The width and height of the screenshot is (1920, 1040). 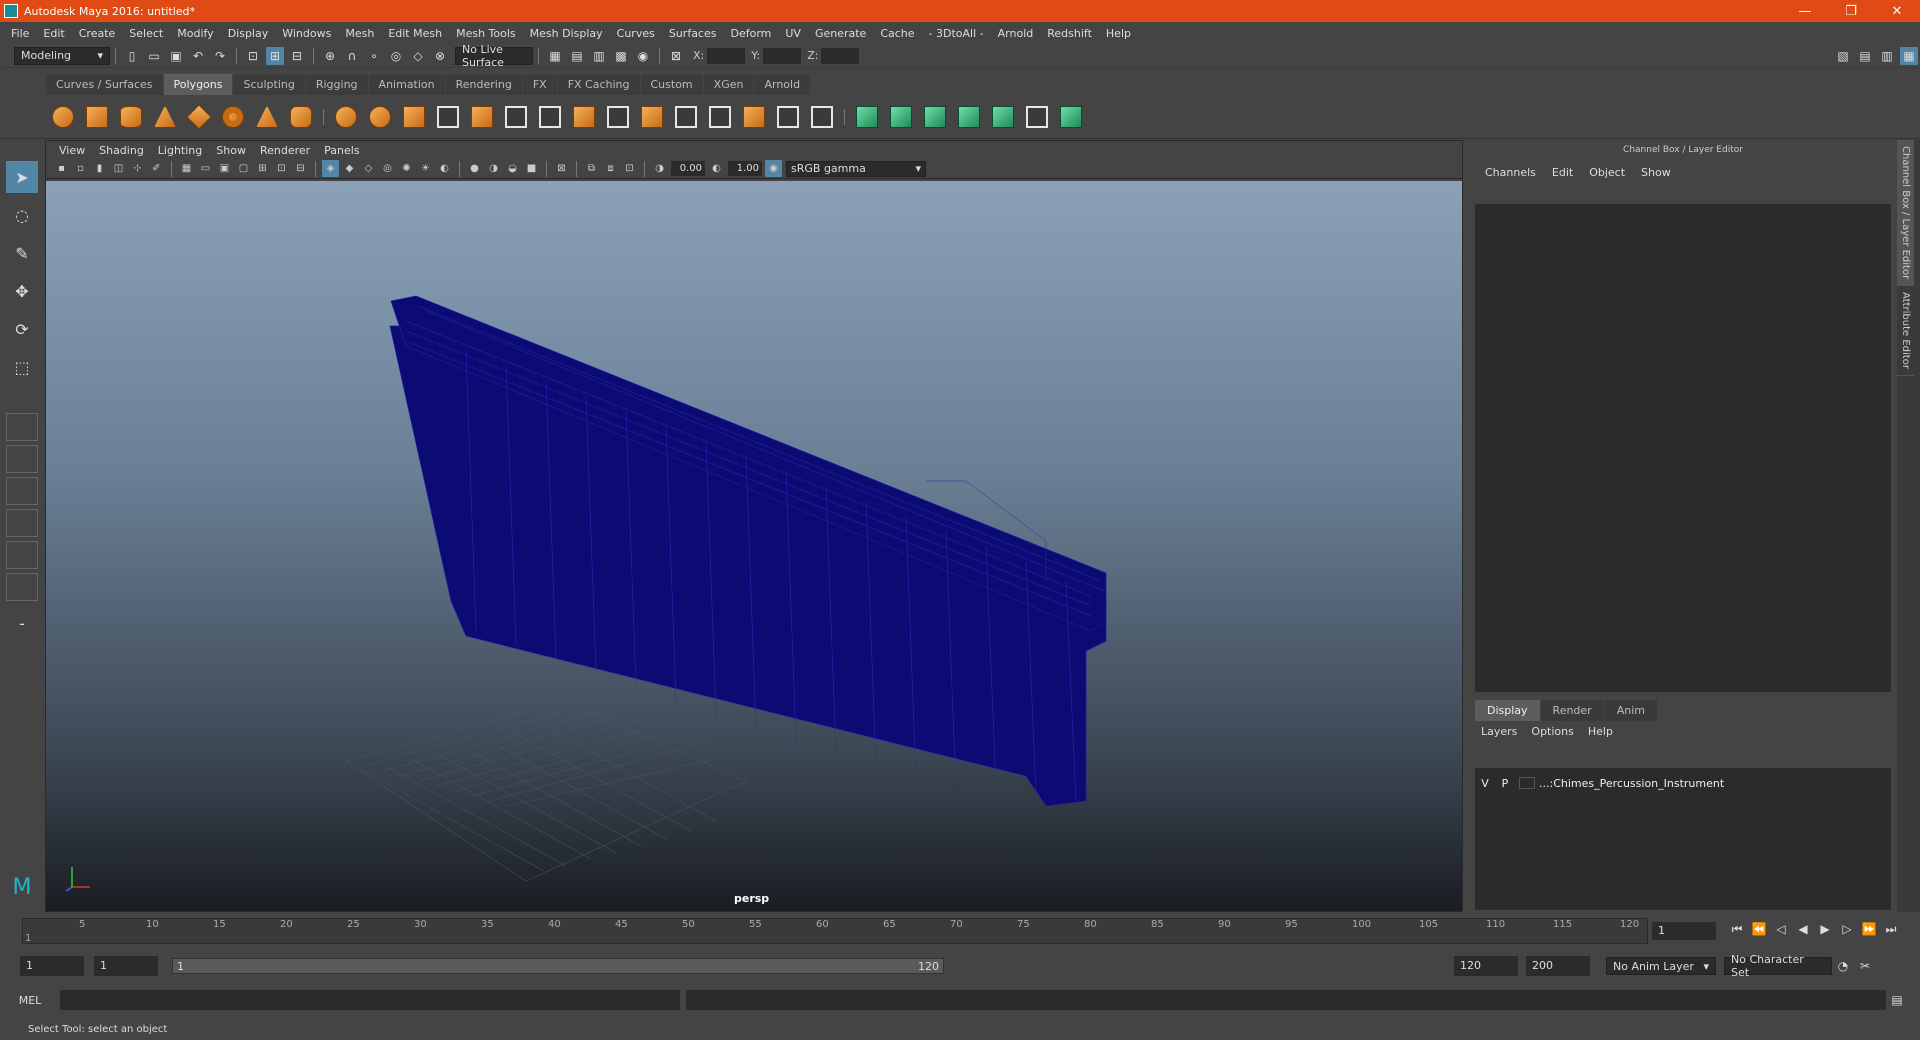 What do you see at coordinates (396, 56) in the screenshot?
I see `snap-view-icon: ◎` at bounding box center [396, 56].